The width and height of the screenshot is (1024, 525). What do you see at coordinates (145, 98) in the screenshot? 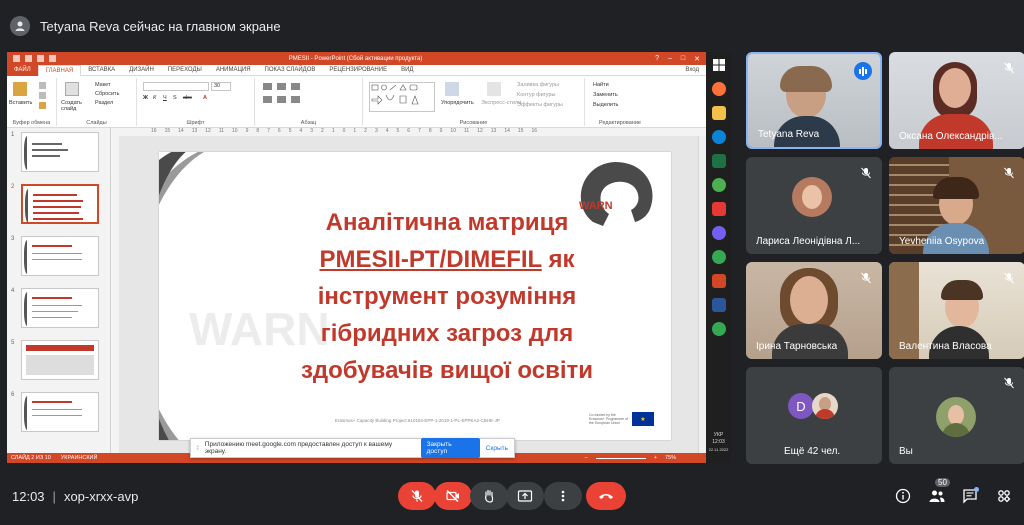
I see `bold-button: Ж` at bounding box center [145, 98].